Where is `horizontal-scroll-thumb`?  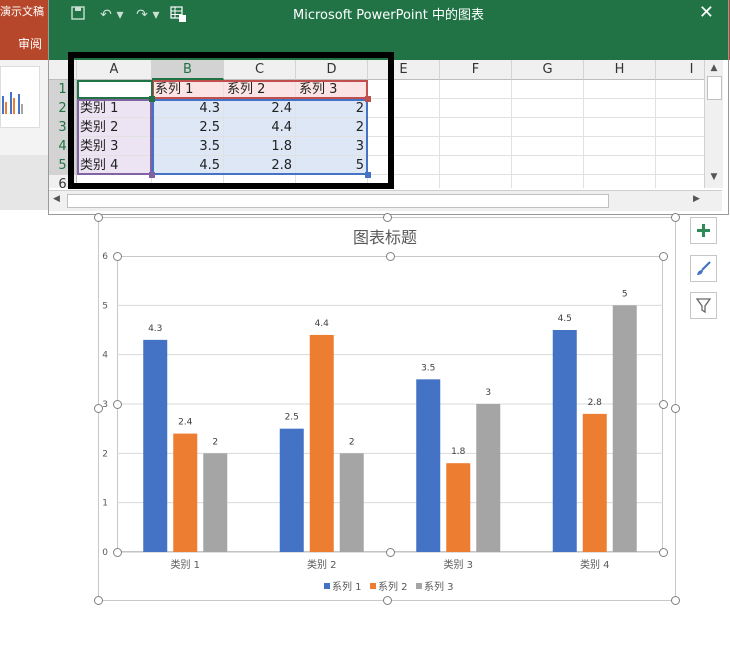 horizontal-scroll-thumb is located at coordinates (338, 201).